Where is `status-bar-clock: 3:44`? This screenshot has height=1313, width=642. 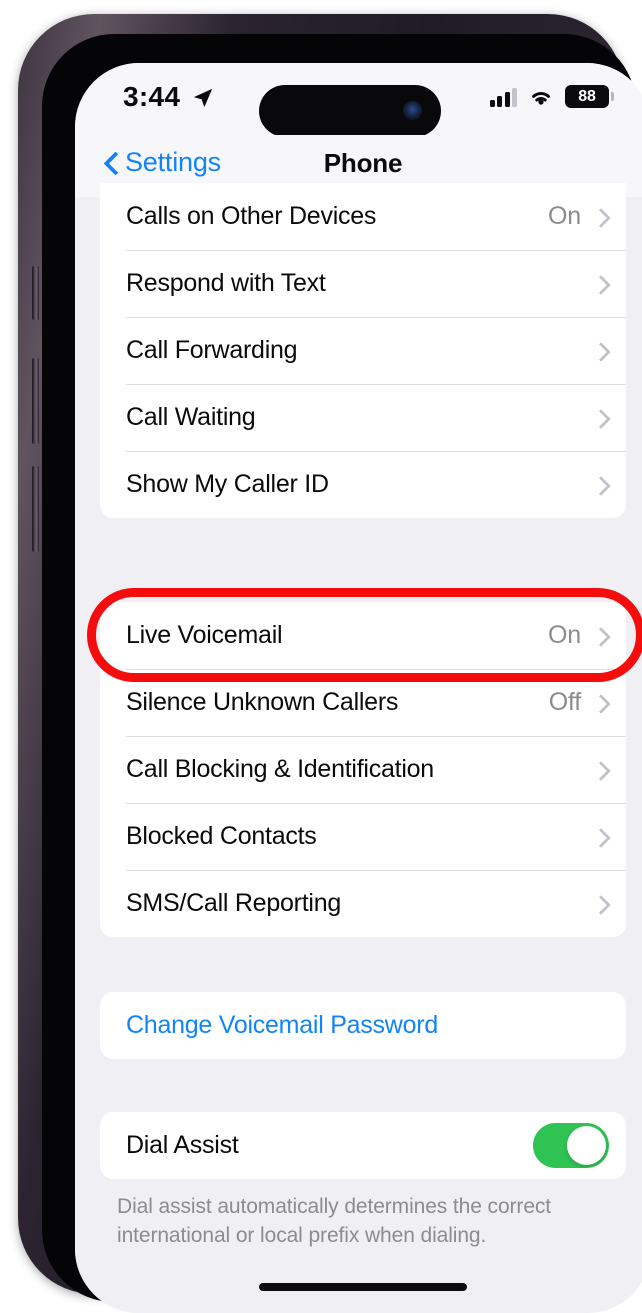
status-bar-clock: 3:44 is located at coordinates (152, 96).